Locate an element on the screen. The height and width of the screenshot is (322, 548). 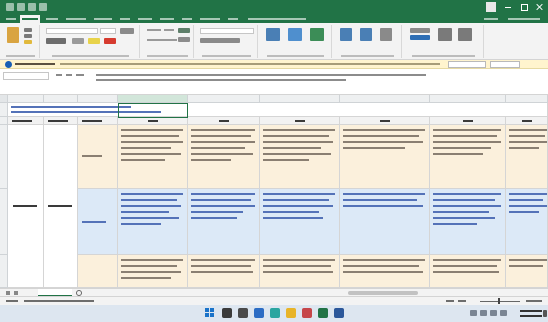
fx-icon is located at coordinates (80, 75).